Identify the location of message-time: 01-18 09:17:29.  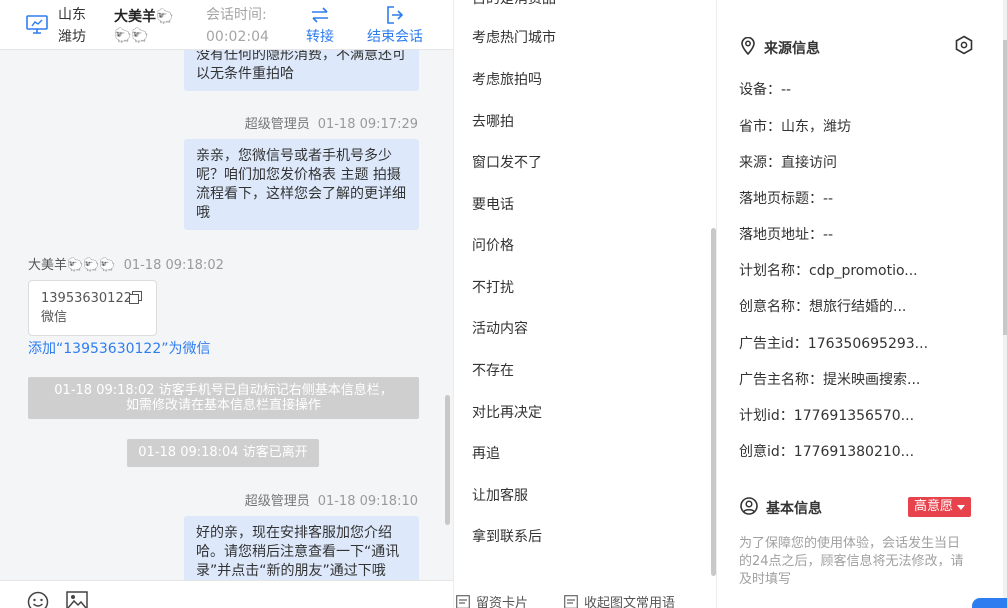
(367, 124).